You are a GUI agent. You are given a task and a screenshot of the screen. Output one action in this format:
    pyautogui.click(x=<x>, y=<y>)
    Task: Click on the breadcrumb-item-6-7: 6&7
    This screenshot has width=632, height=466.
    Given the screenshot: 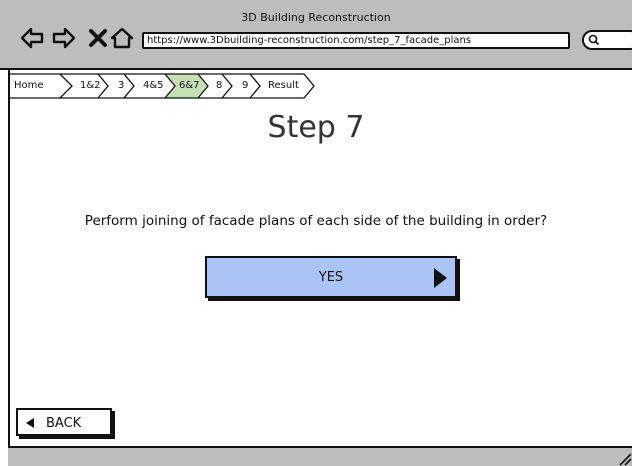 What is the action you would take?
    pyautogui.click(x=189, y=85)
    